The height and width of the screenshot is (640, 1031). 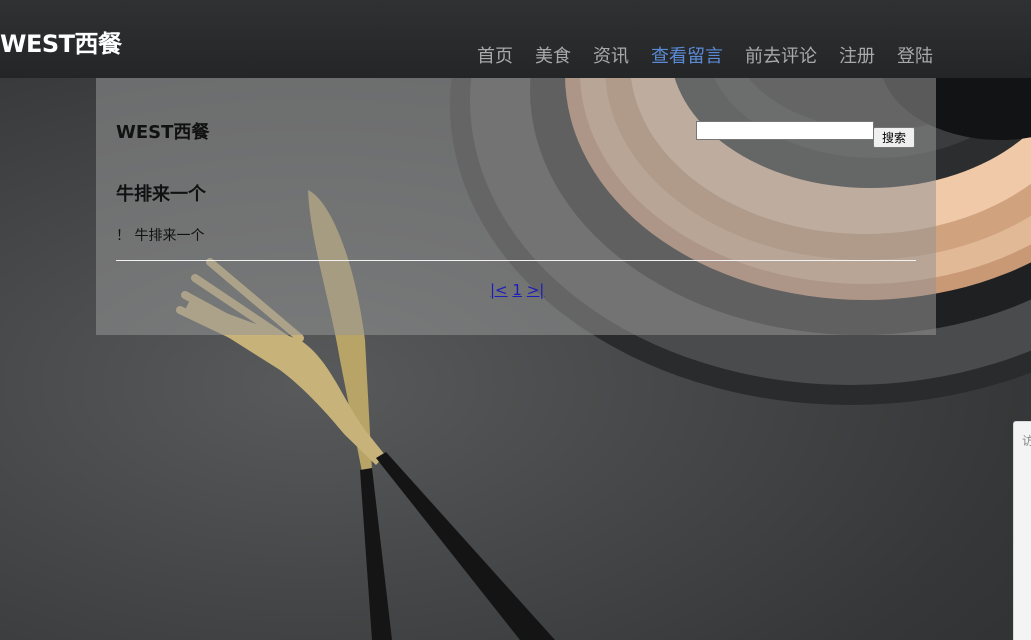 I want to click on pager-page-link: 1, so click(x=517, y=290).